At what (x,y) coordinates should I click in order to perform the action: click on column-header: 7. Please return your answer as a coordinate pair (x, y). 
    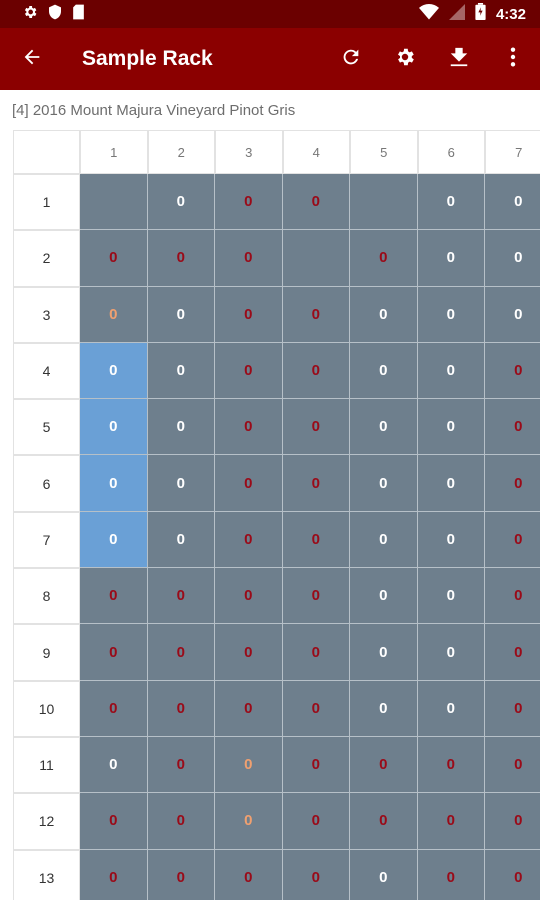
    Looking at the image, I should click on (512, 152).